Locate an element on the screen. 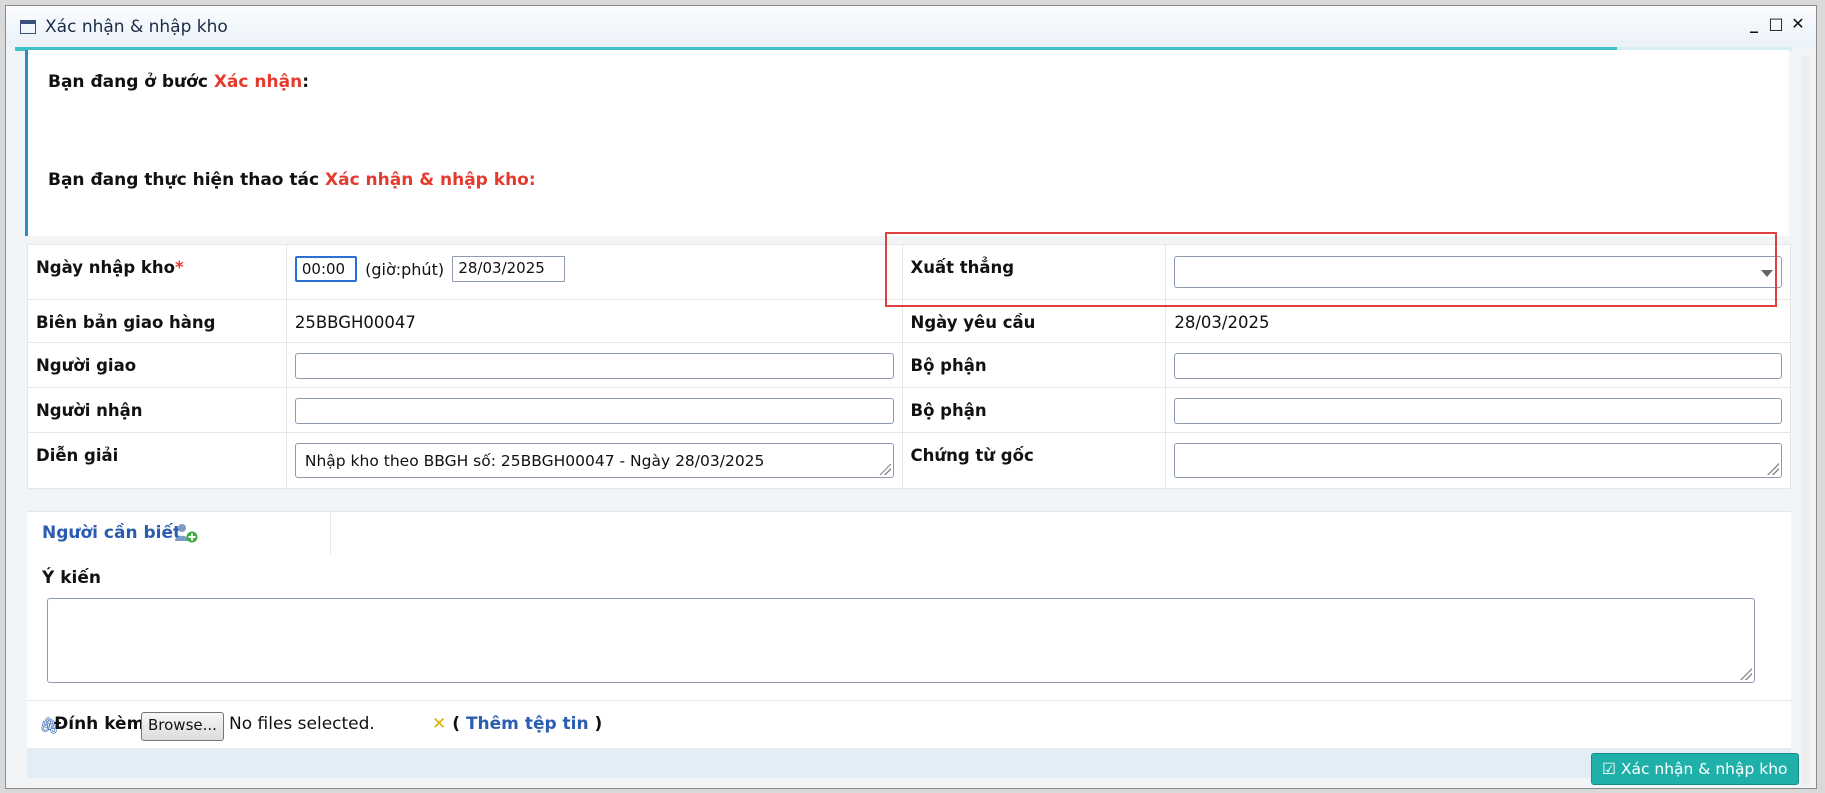 The height and width of the screenshot is (793, 1825). notify-people-row: Người cần biết is located at coordinates (909, 533).